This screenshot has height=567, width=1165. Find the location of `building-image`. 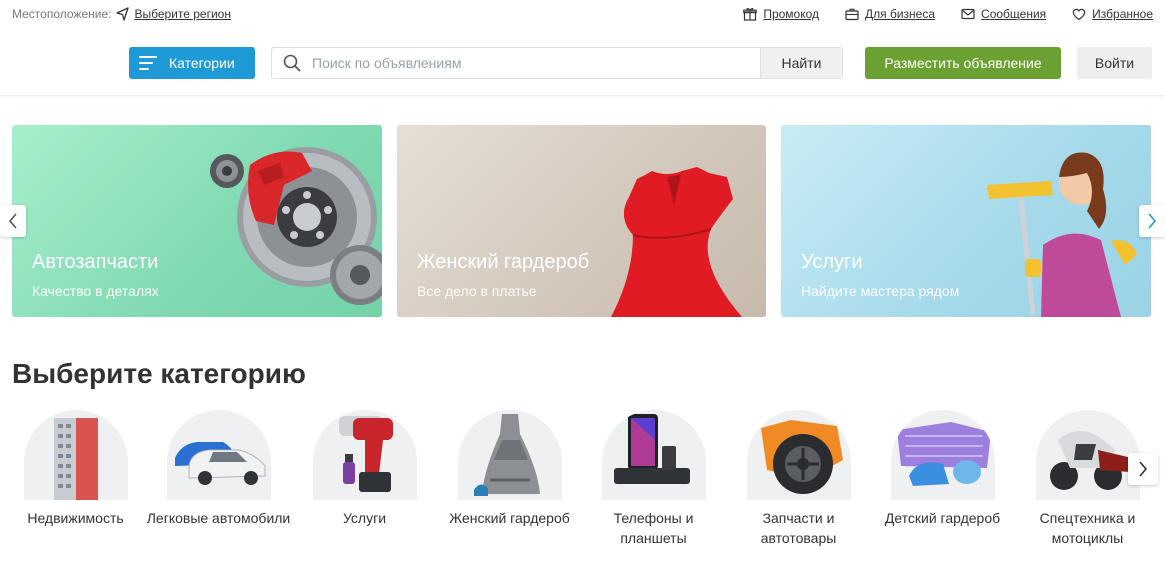

building-image is located at coordinates (75, 455).